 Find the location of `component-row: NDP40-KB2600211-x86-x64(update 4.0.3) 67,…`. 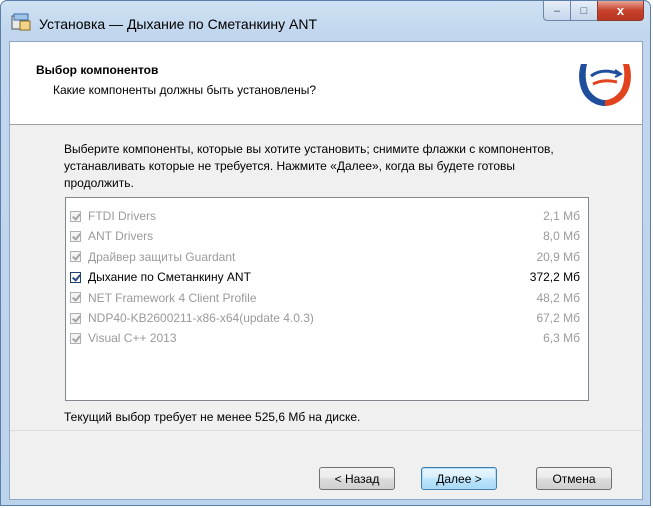

component-row: NDP40-KB2600211-x86-x64(update 4.0.3) 67,… is located at coordinates (325, 318).